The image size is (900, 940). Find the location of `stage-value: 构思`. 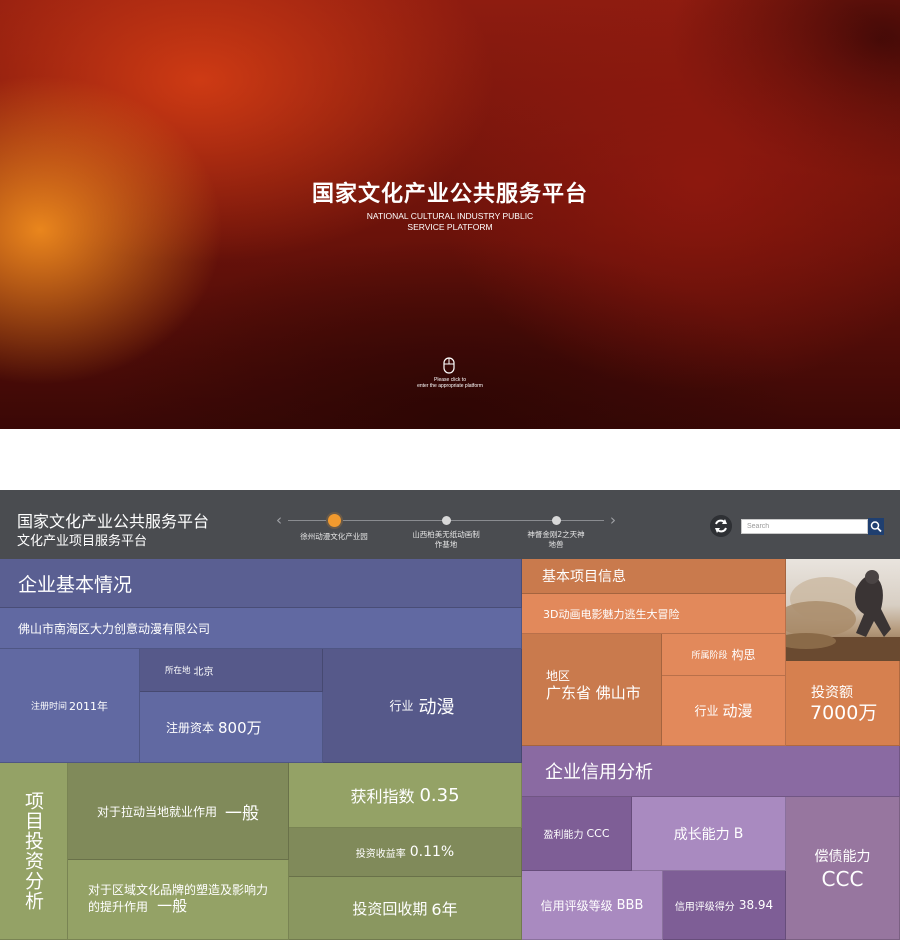

stage-value: 构思 is located at coordinates (743, 655).